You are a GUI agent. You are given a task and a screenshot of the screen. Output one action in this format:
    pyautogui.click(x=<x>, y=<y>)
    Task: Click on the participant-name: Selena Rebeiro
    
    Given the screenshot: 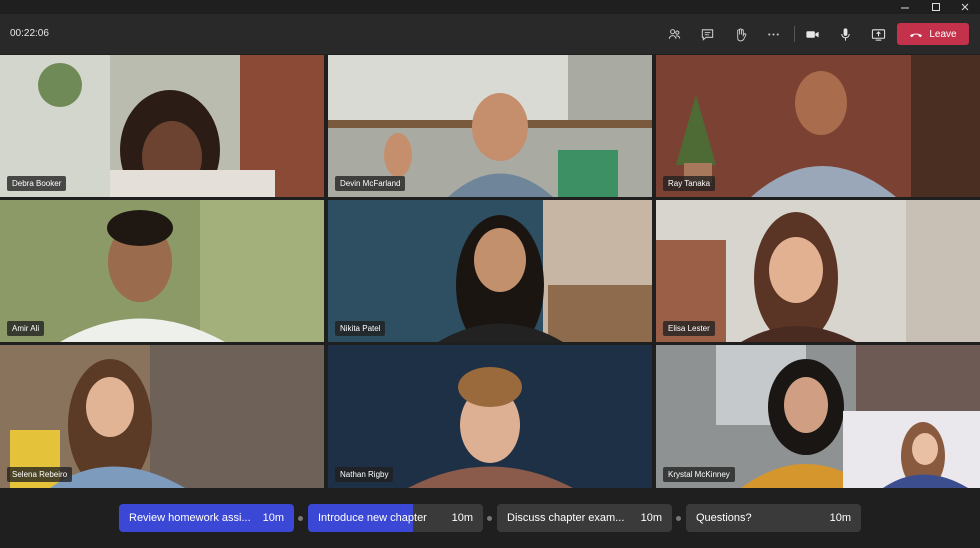 What is the action you would take?
    pyautogui.click(x=40, y=474)
    